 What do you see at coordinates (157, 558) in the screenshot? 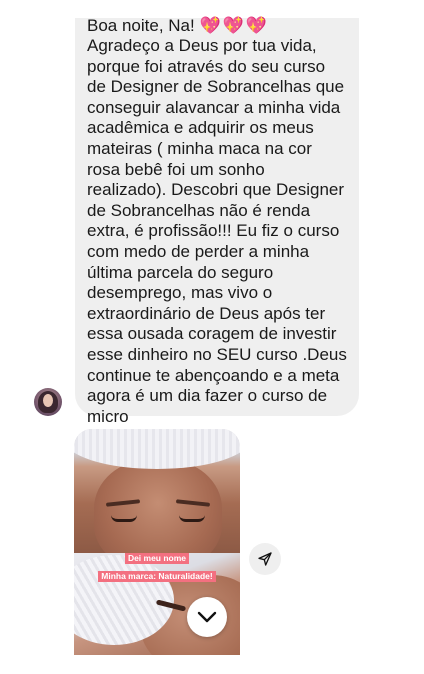
I see `caption-line-1: Dei meu nome` at bounding box center [157, 558].